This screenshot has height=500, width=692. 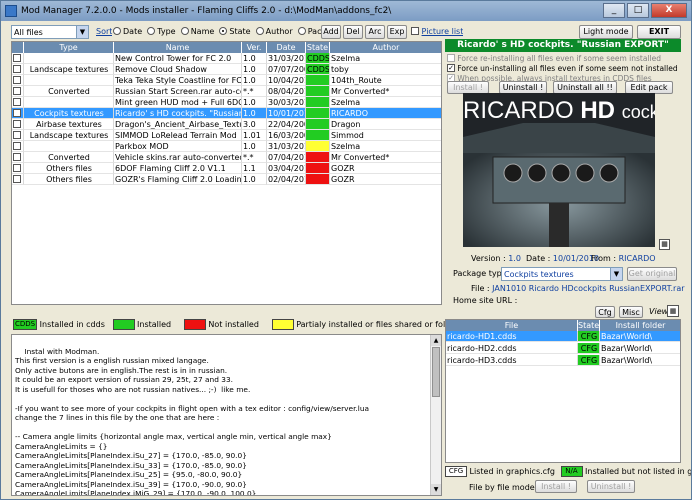 What do you see at coordinates (28, 32) in the screenshot?
I see `filter-value: All files` at bounding box center [28, 32].